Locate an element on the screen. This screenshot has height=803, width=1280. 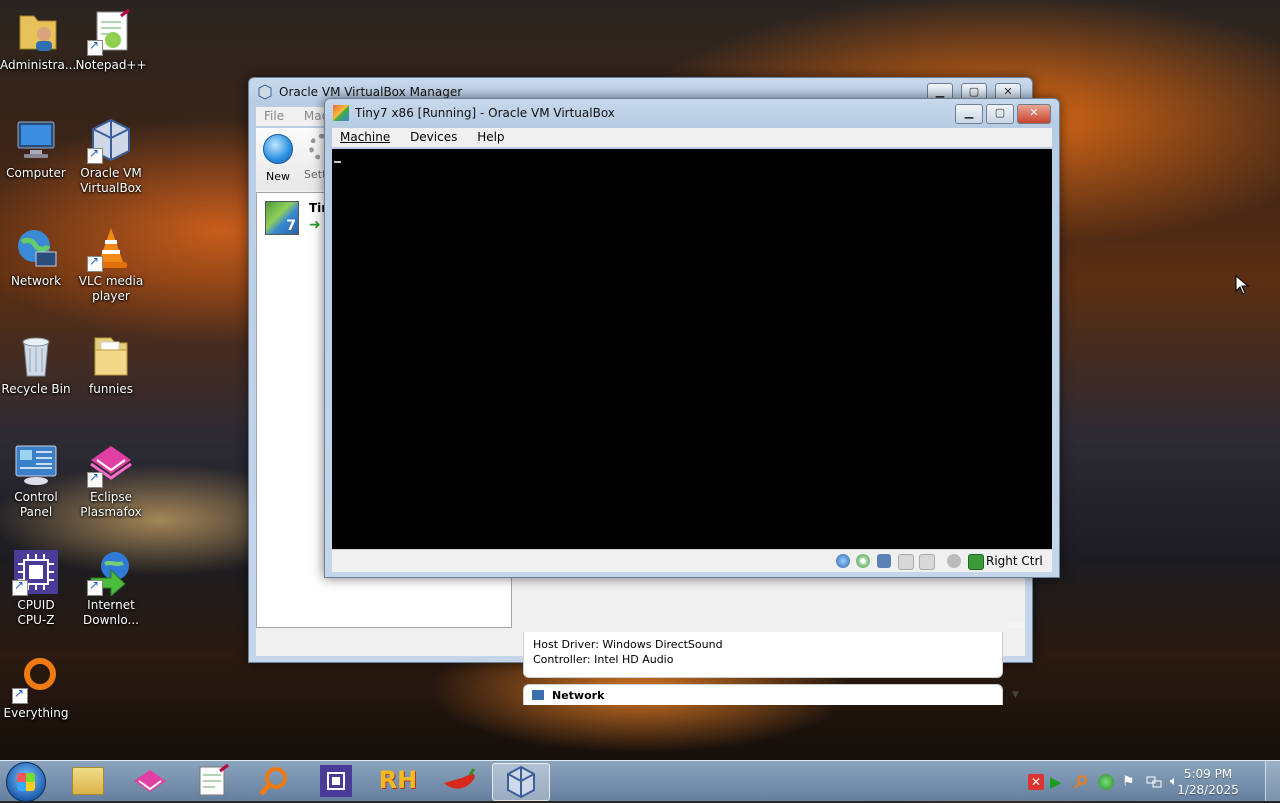
taskbar-resource-hacker: RH is located at coordinates (398, 781).